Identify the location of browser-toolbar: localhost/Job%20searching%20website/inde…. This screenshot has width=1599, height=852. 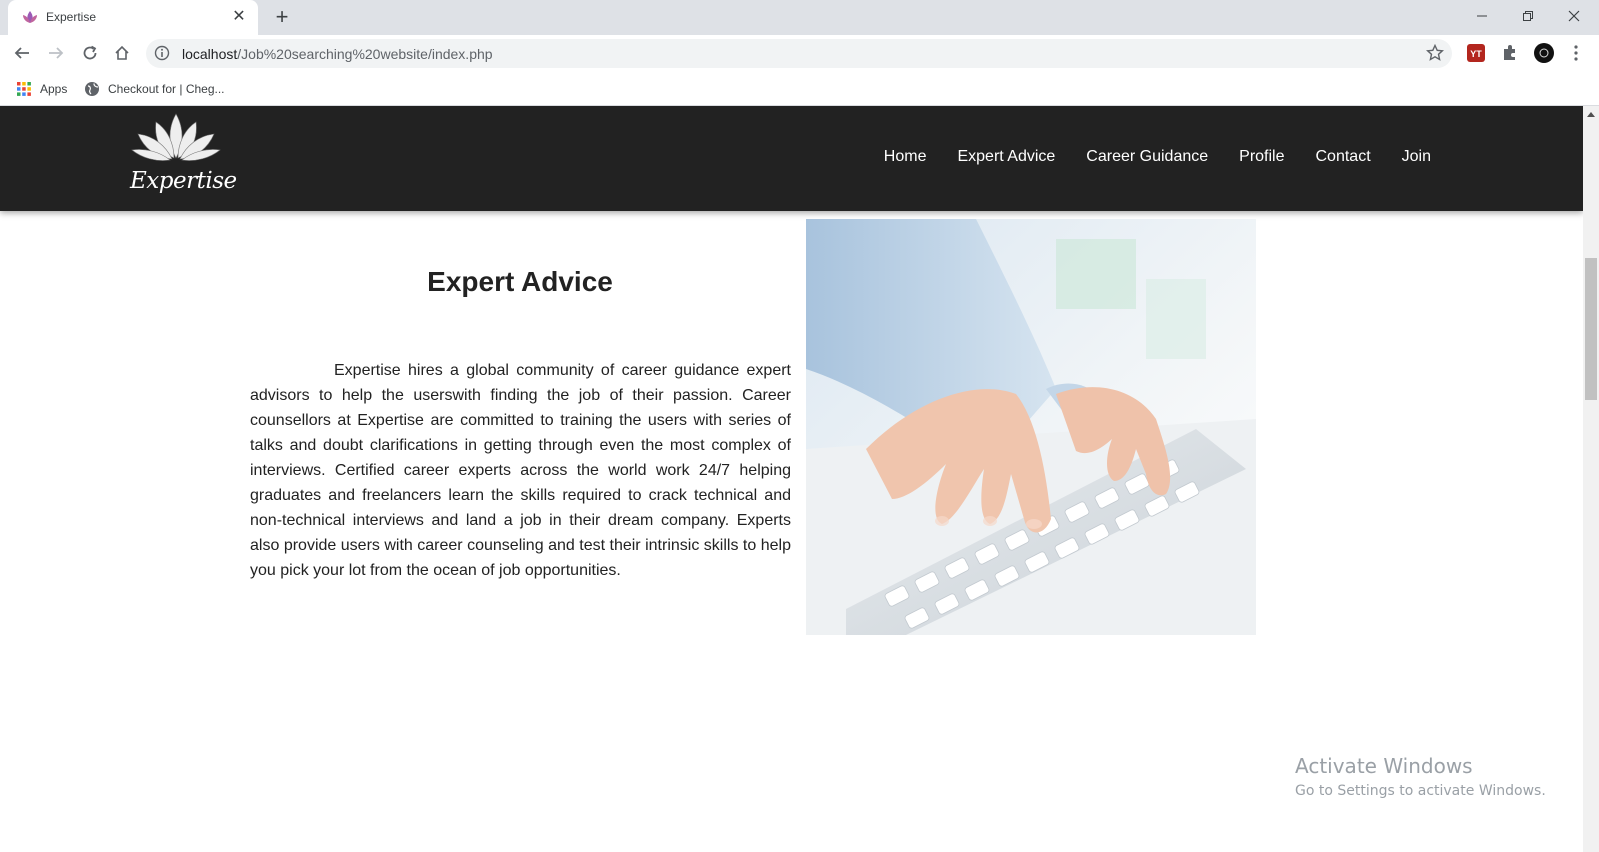
(799, 53).